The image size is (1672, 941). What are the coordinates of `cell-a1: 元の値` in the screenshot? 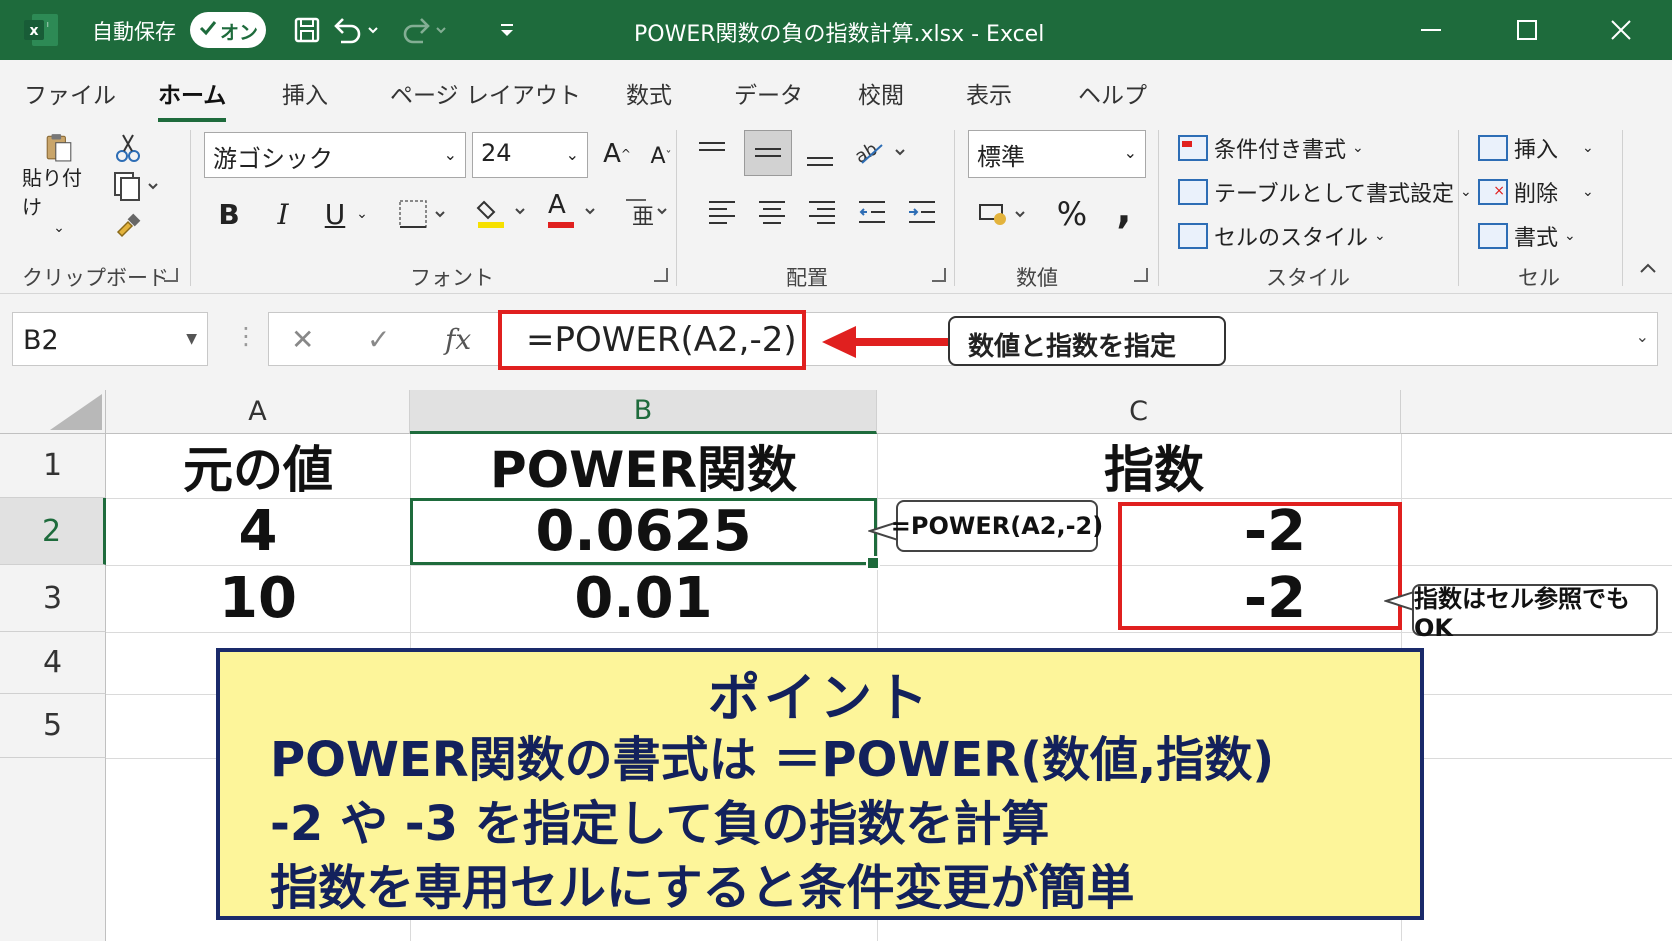 It's located at (258, 466).